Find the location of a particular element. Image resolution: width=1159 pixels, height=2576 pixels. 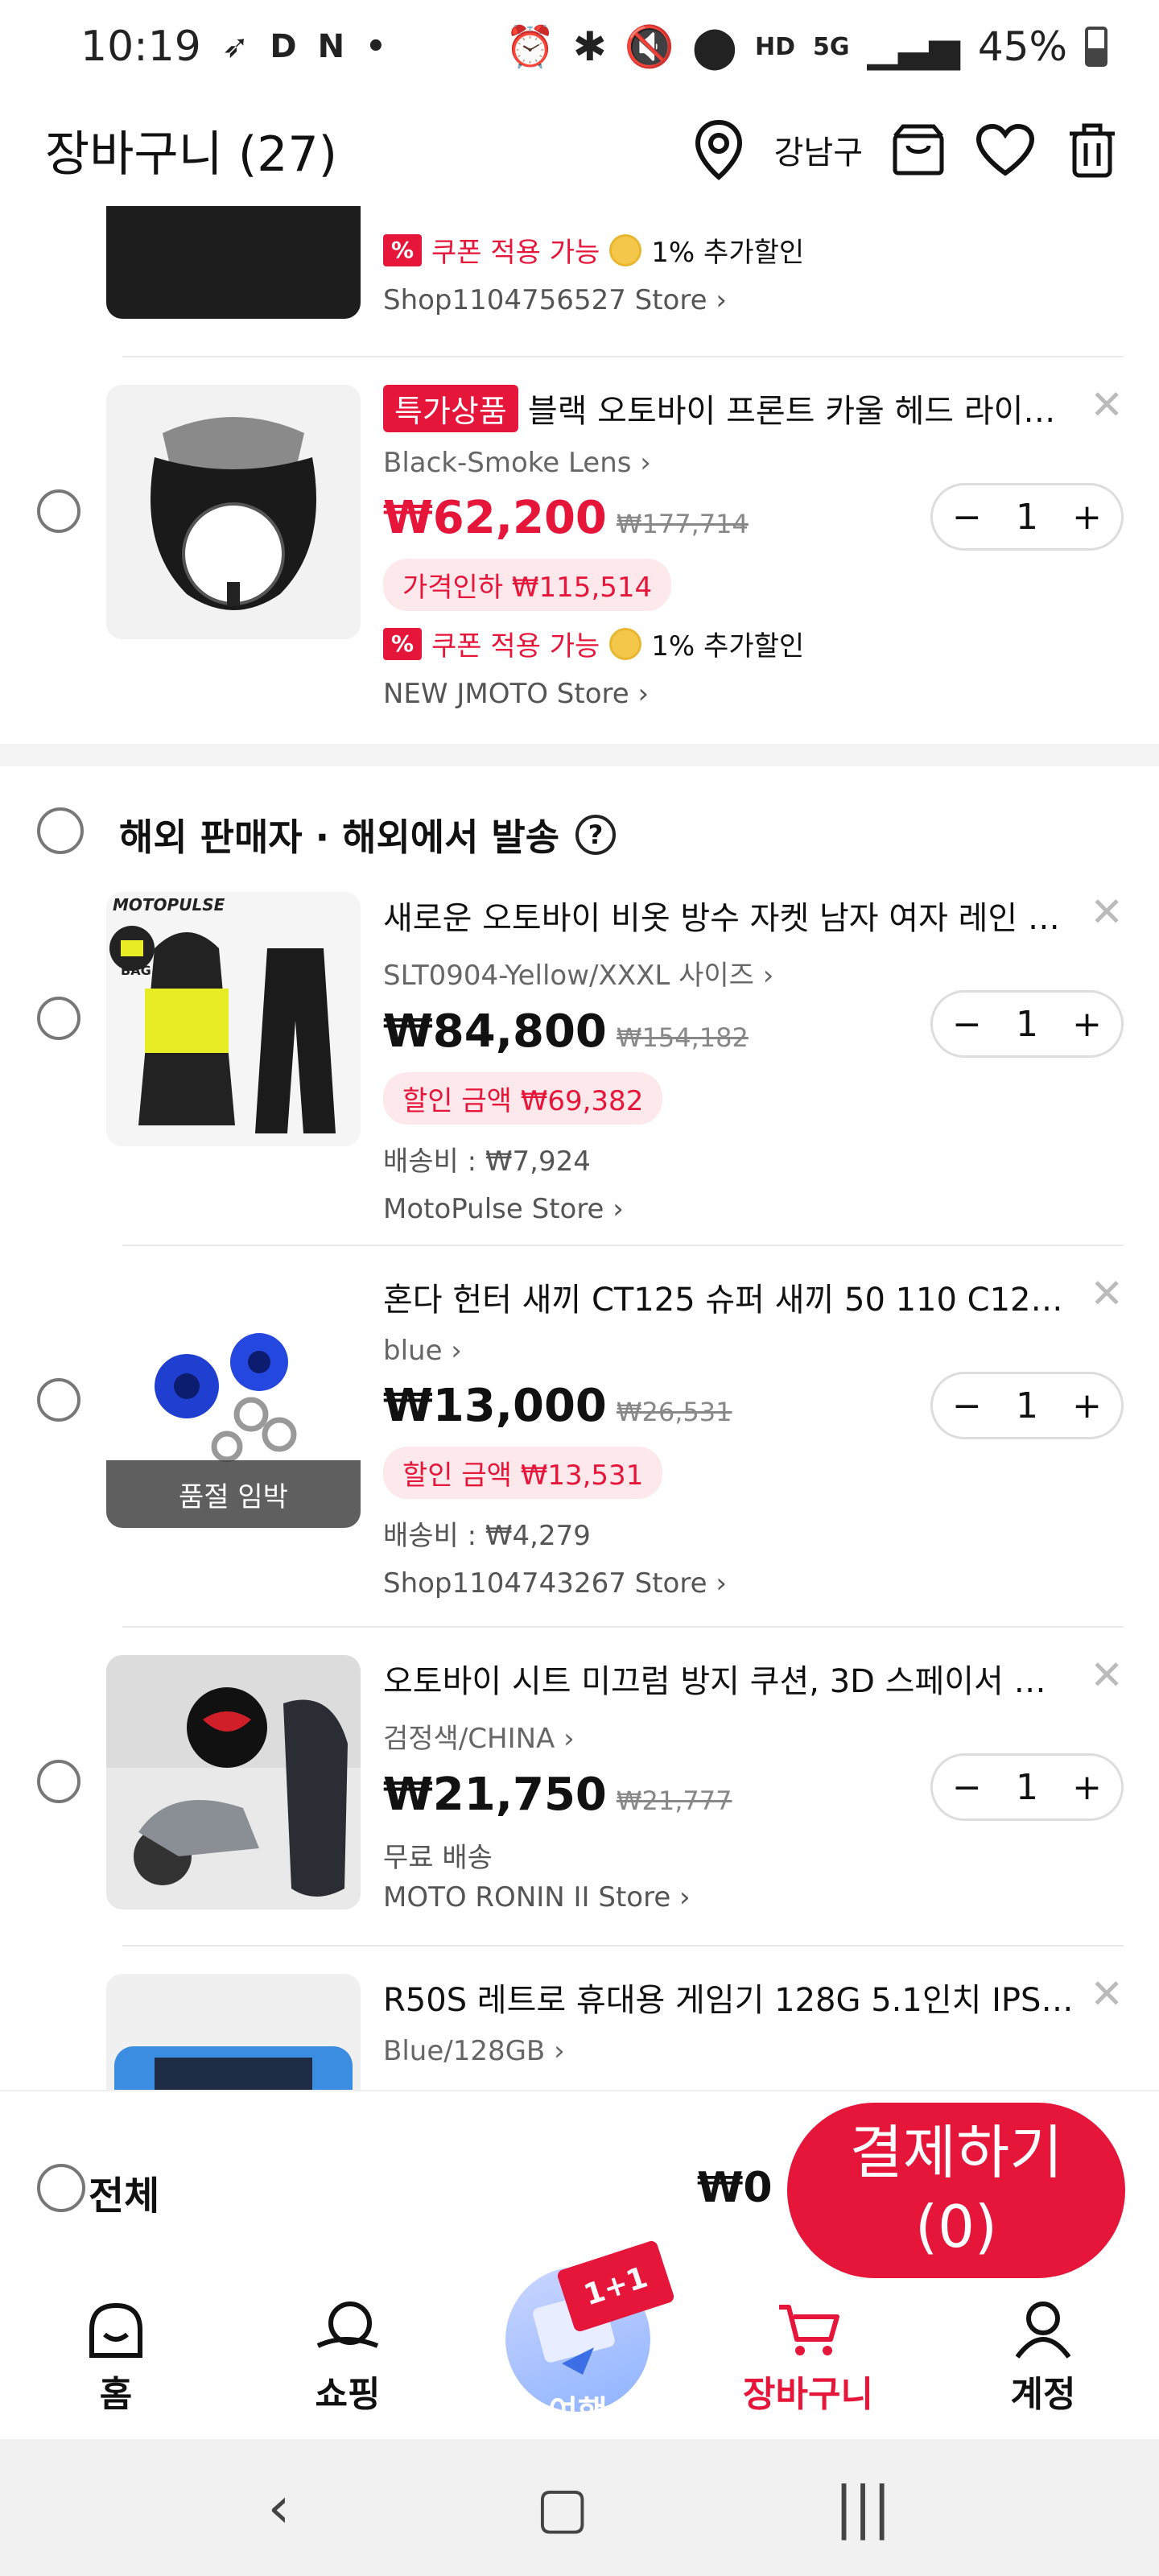

section-select-radio is located at coordinates (60, 830).